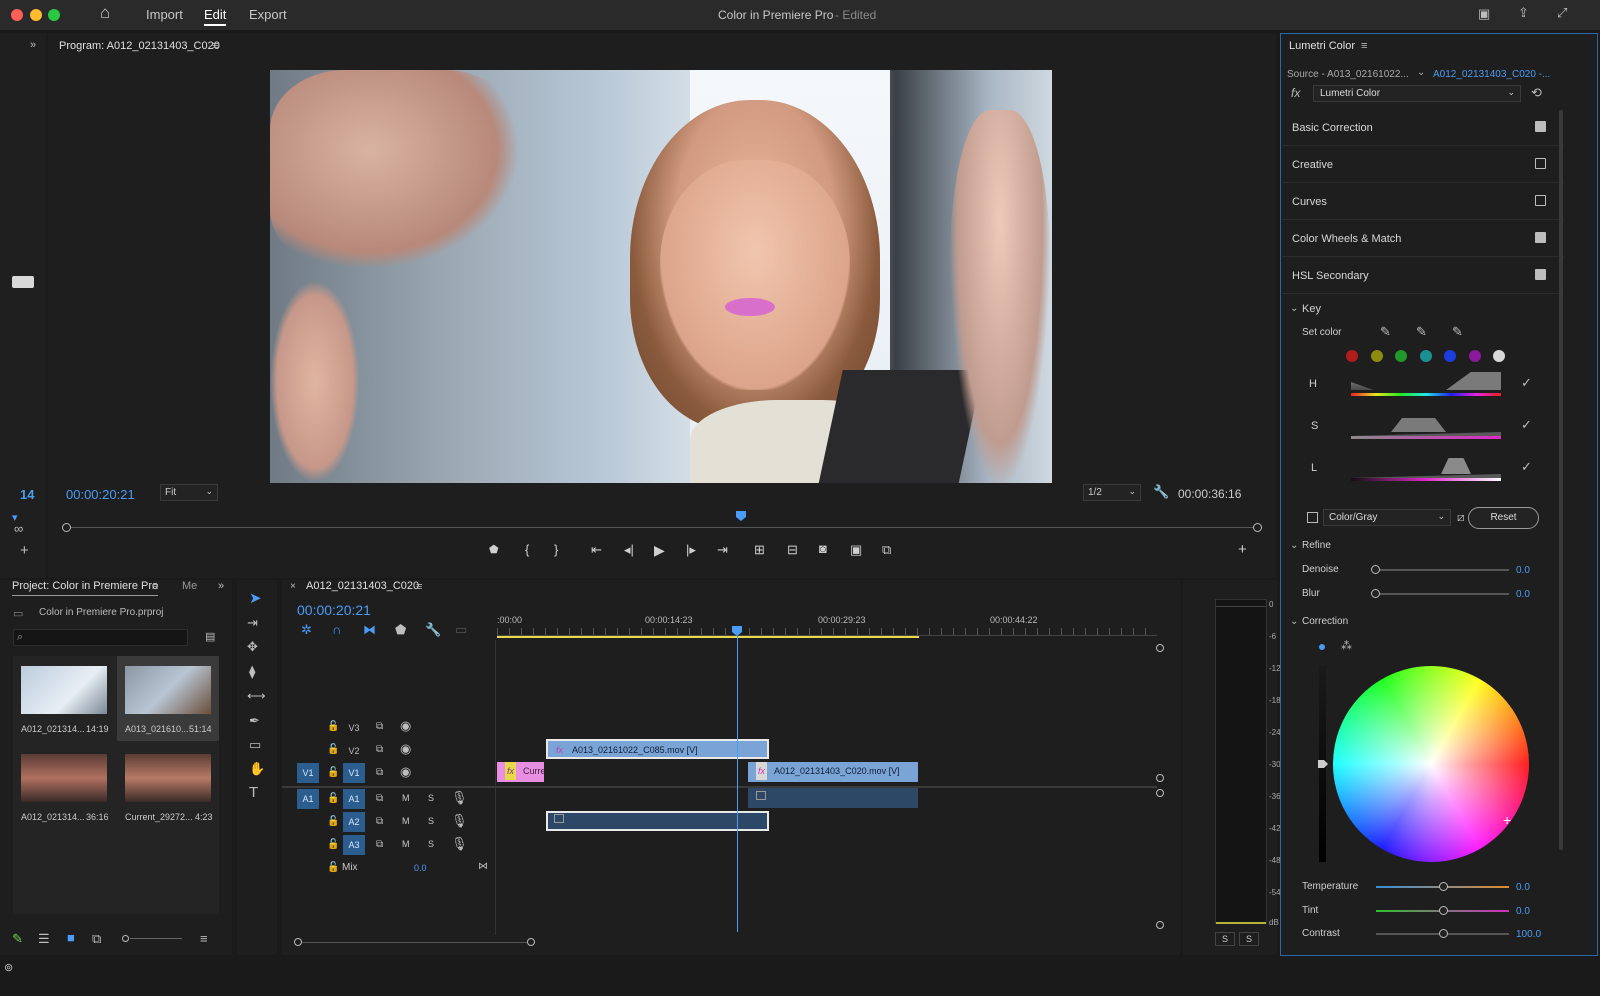  What do you see at coordinates (1562, 13) in the screenshot?
I see `fullscreen-icon: ⤢` at bounding box center [1562, 13].